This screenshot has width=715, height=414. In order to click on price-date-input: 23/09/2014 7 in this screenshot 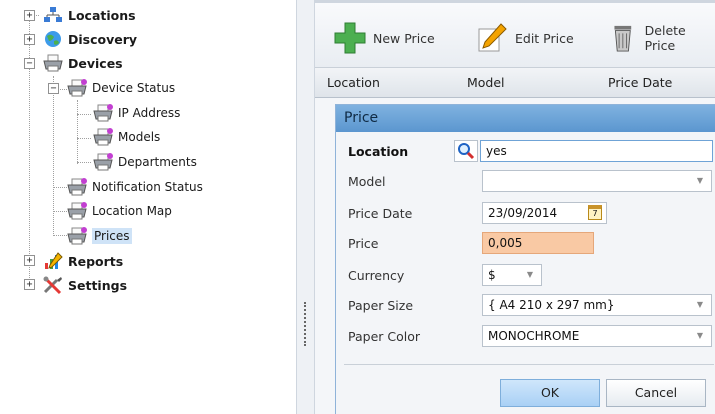, I will do `click(544, 213)`.